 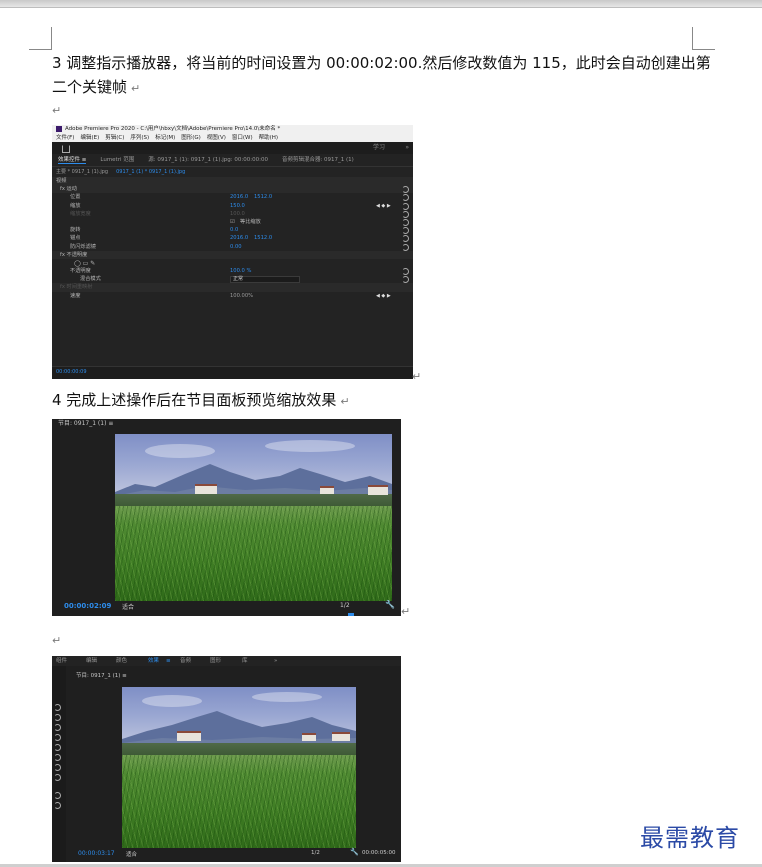 I want to click on tab-effects: 效果, so click(x=153, y=661).